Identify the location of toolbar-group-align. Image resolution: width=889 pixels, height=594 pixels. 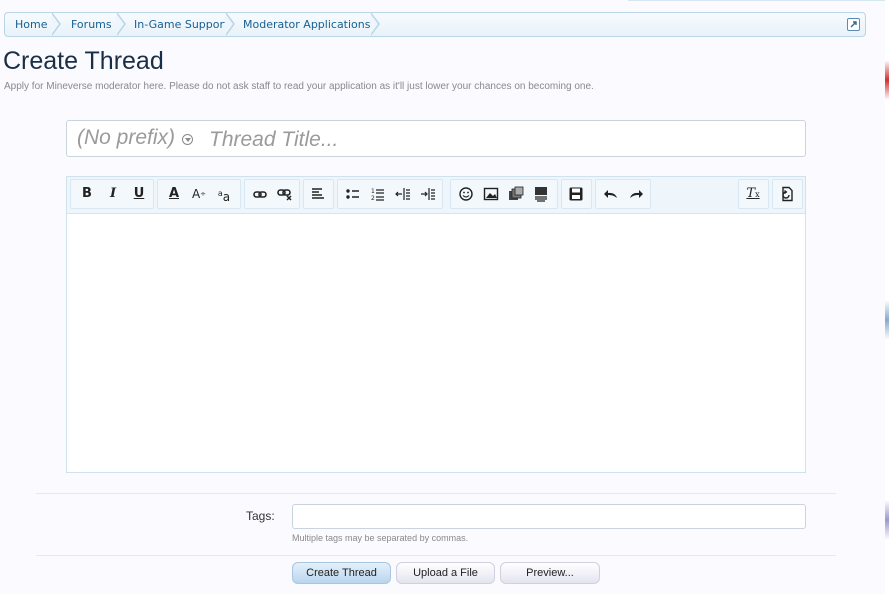
(318, 194).